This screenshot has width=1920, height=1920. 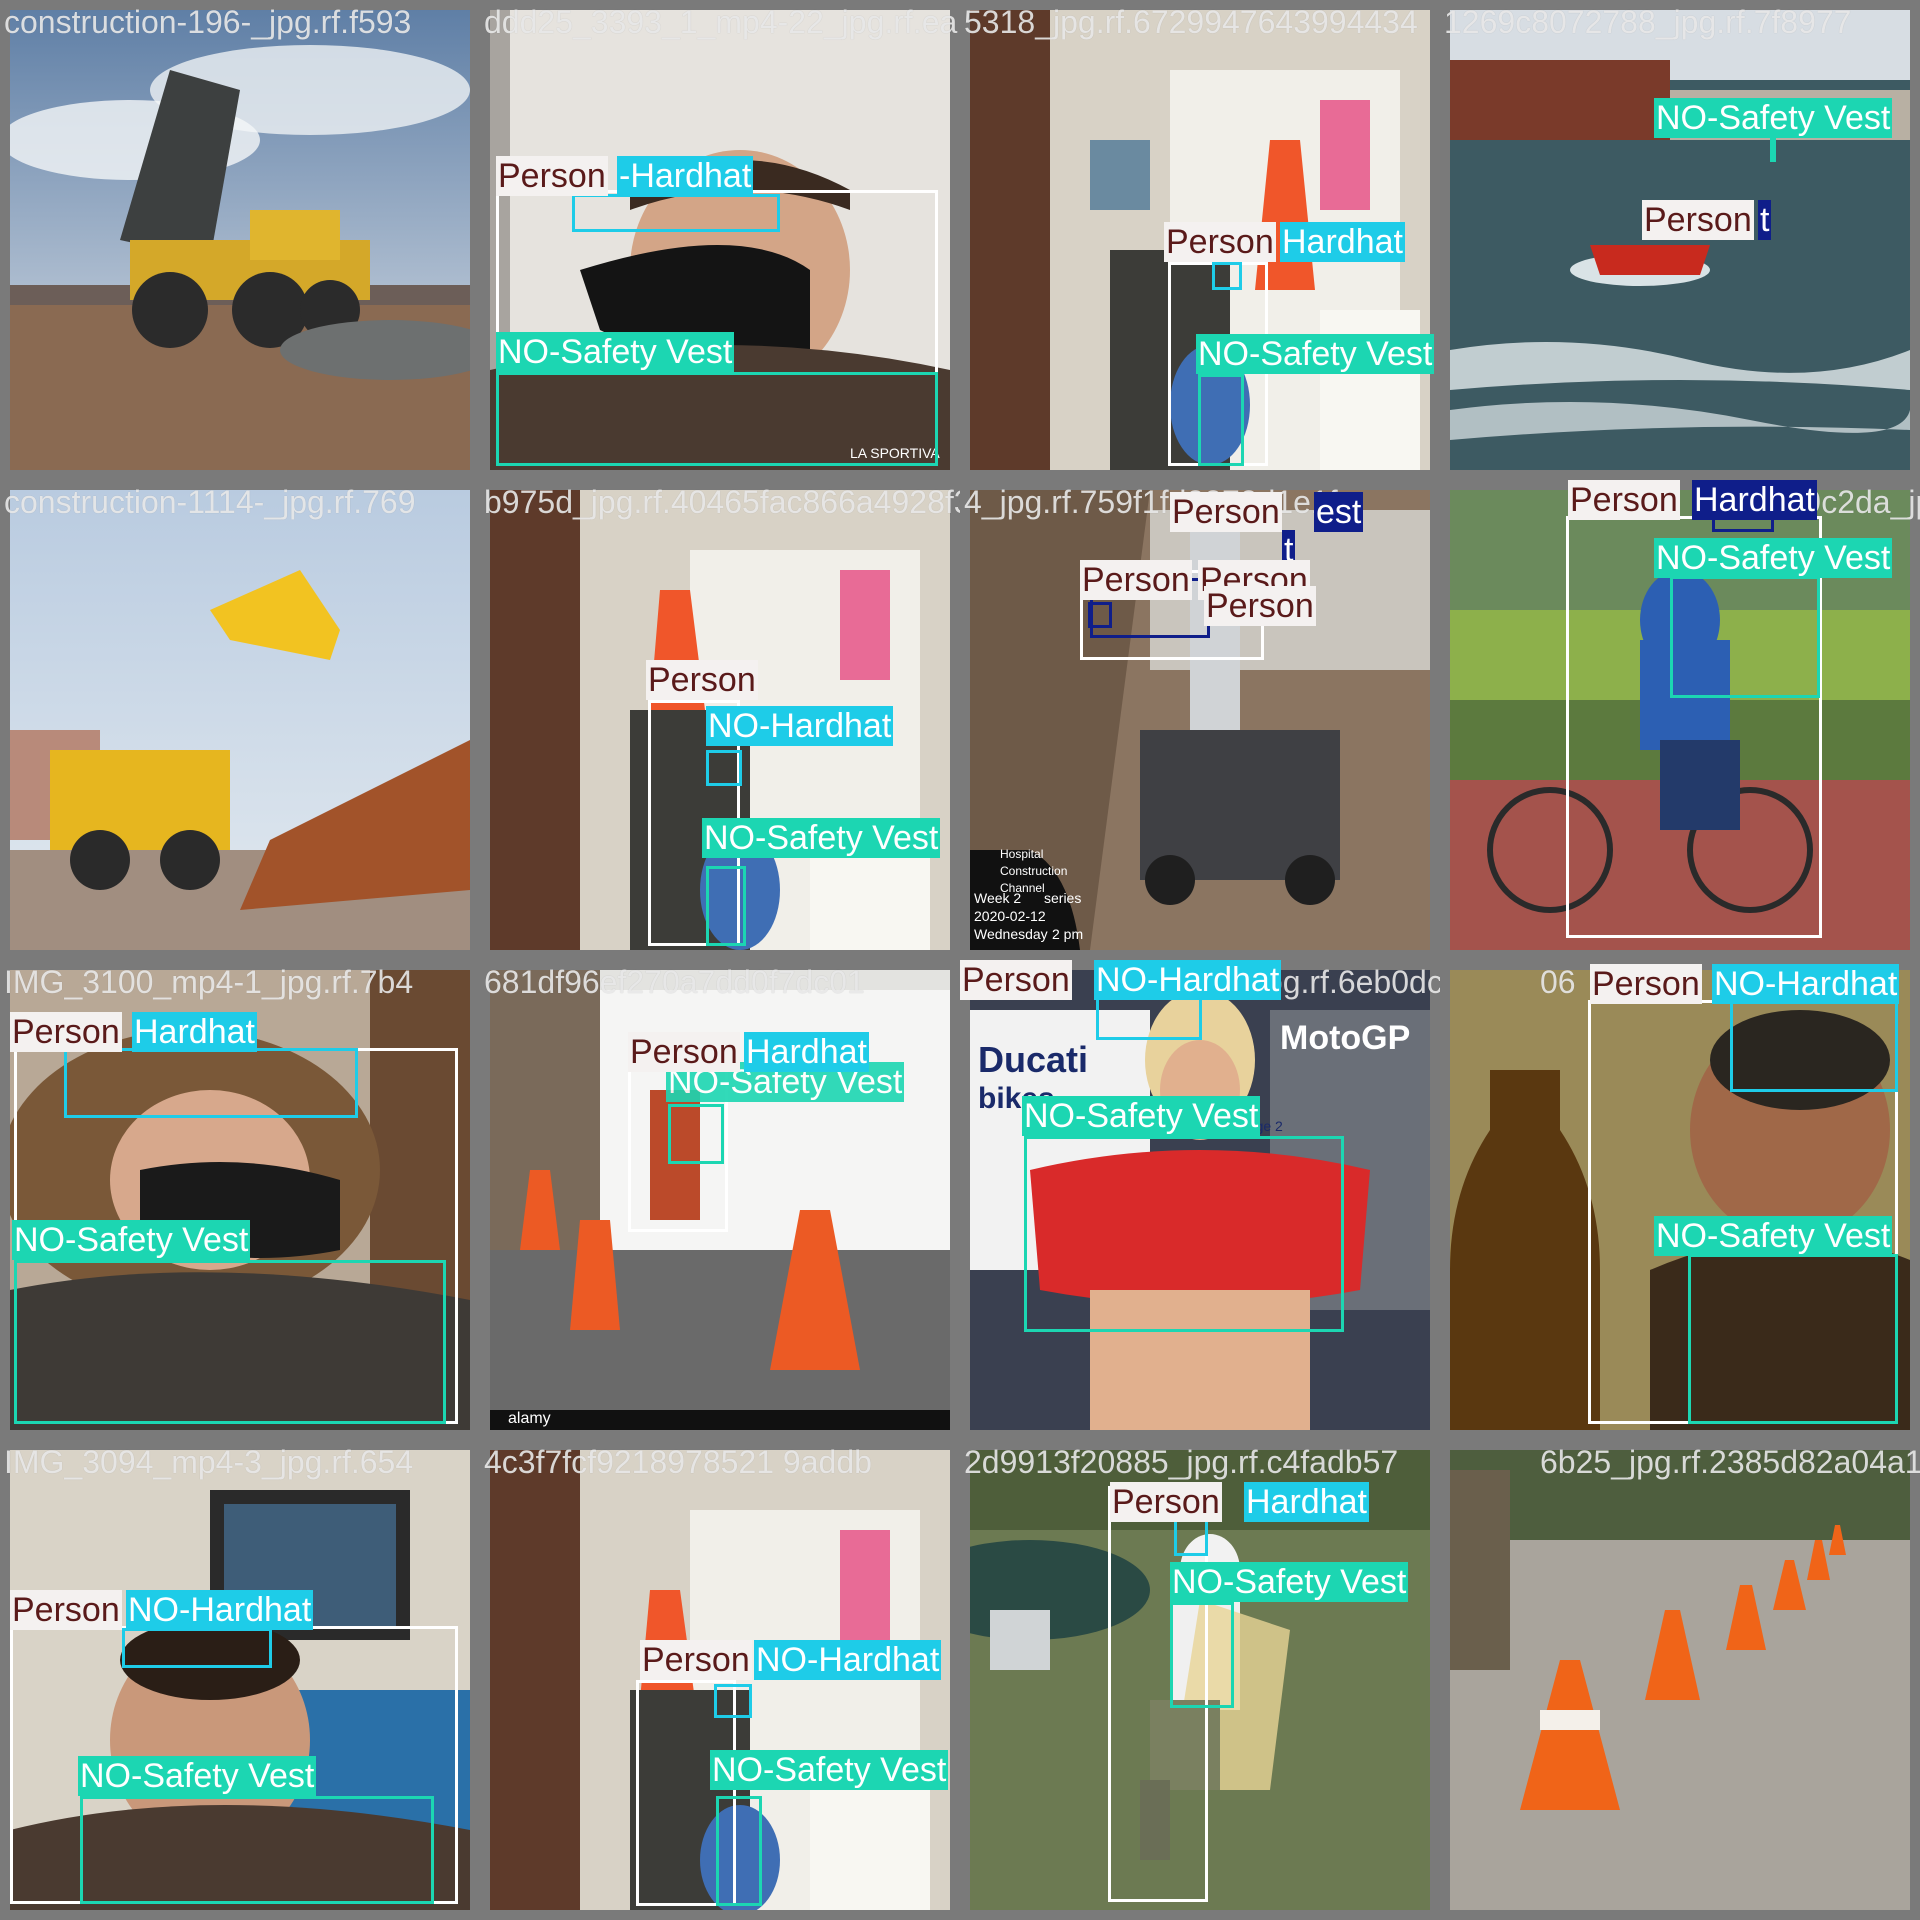 I want to click on series-watermark: series, so click(x=1063, y=898).